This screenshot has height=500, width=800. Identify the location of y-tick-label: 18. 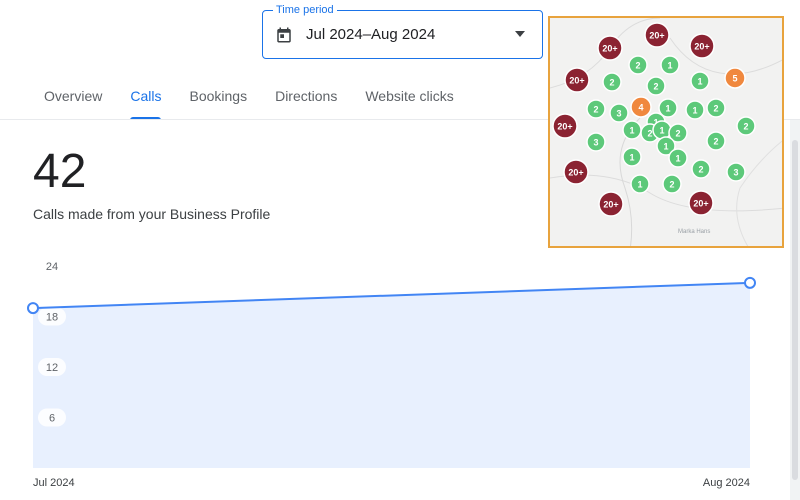
(52, 318).